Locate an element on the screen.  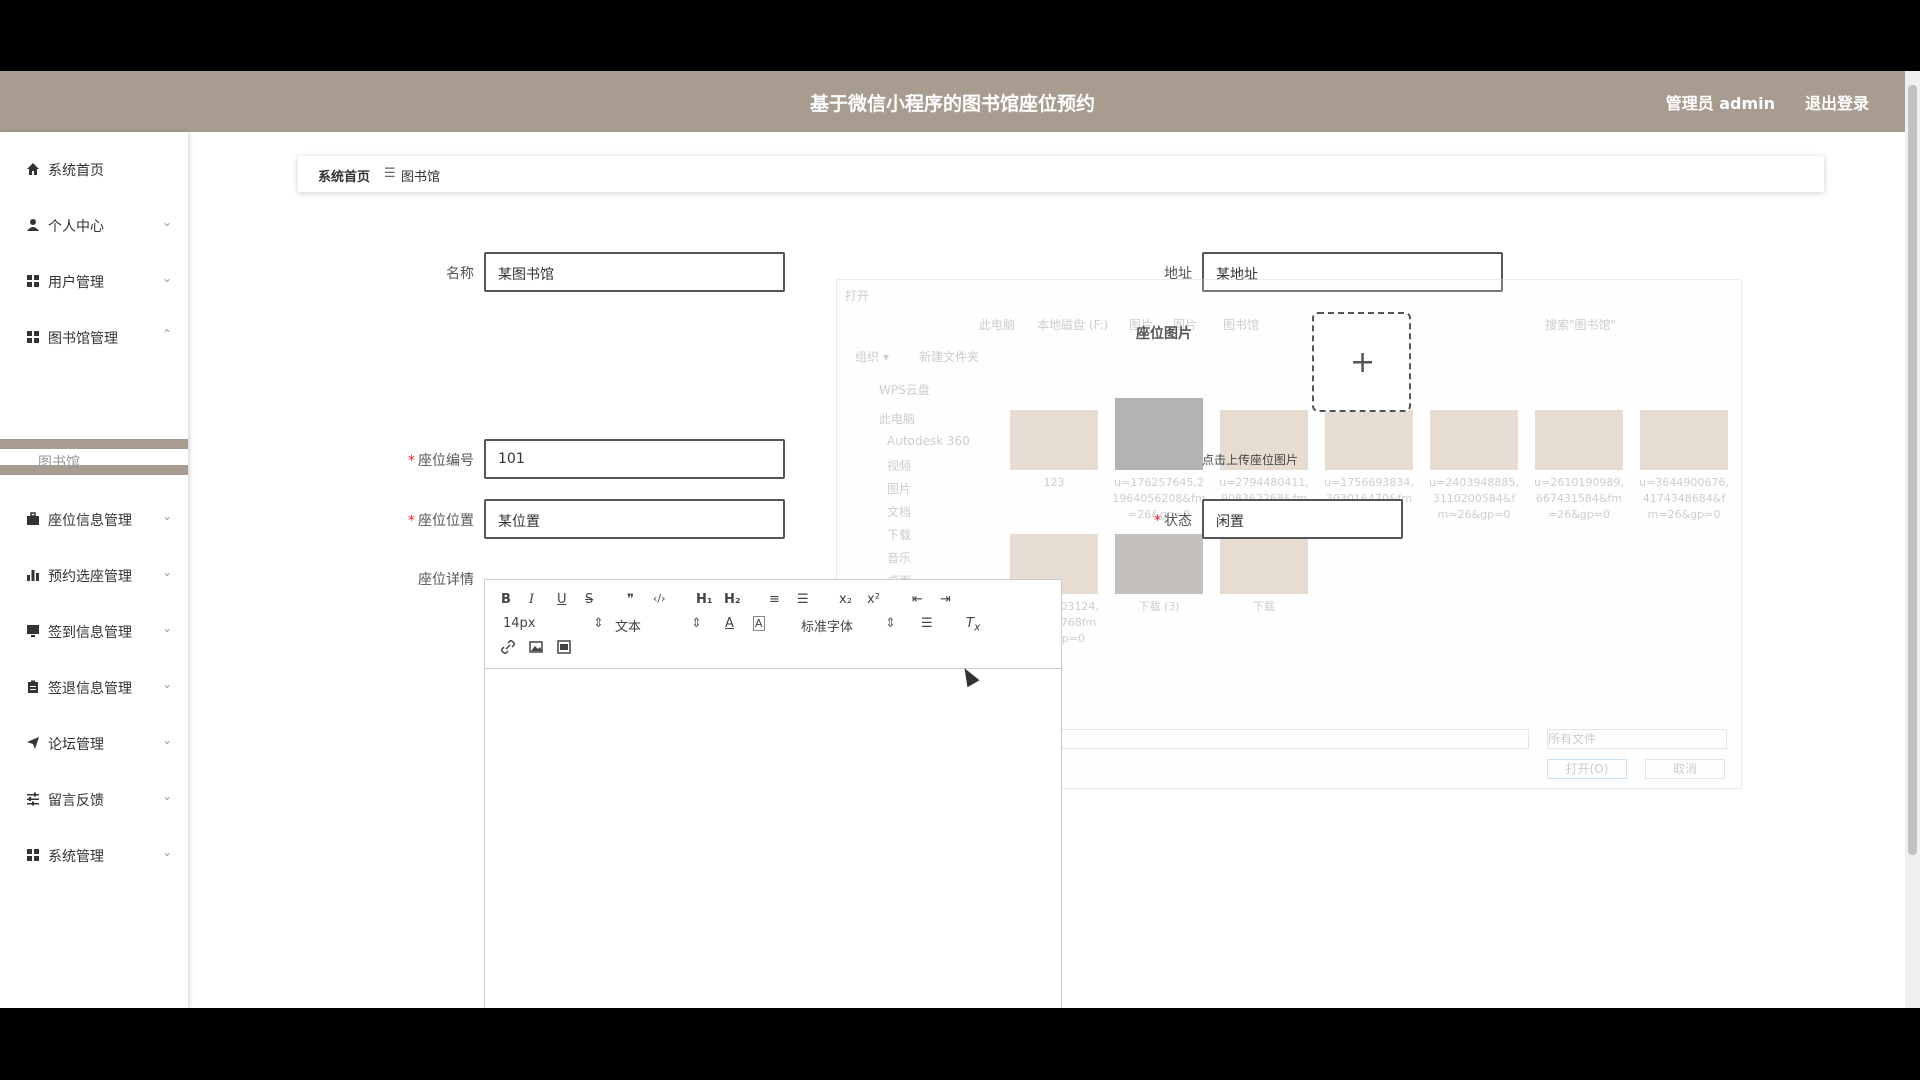
dialog-open-button-label: 打开(O) is located at coordinates (1587, 769).